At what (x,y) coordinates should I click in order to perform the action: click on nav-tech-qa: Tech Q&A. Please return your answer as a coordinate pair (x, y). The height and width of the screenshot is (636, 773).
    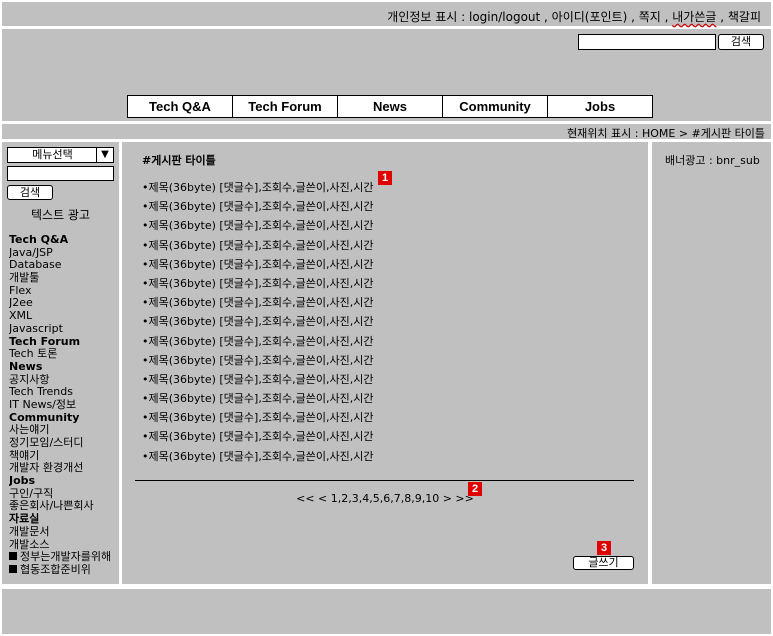
    Looking at the image, I should click on (180, 106).